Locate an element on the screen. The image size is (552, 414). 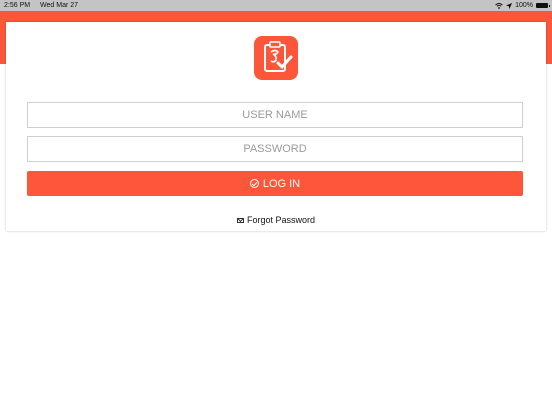
forgot-password-link: Forgot Password is located at coordinates (276, 220).